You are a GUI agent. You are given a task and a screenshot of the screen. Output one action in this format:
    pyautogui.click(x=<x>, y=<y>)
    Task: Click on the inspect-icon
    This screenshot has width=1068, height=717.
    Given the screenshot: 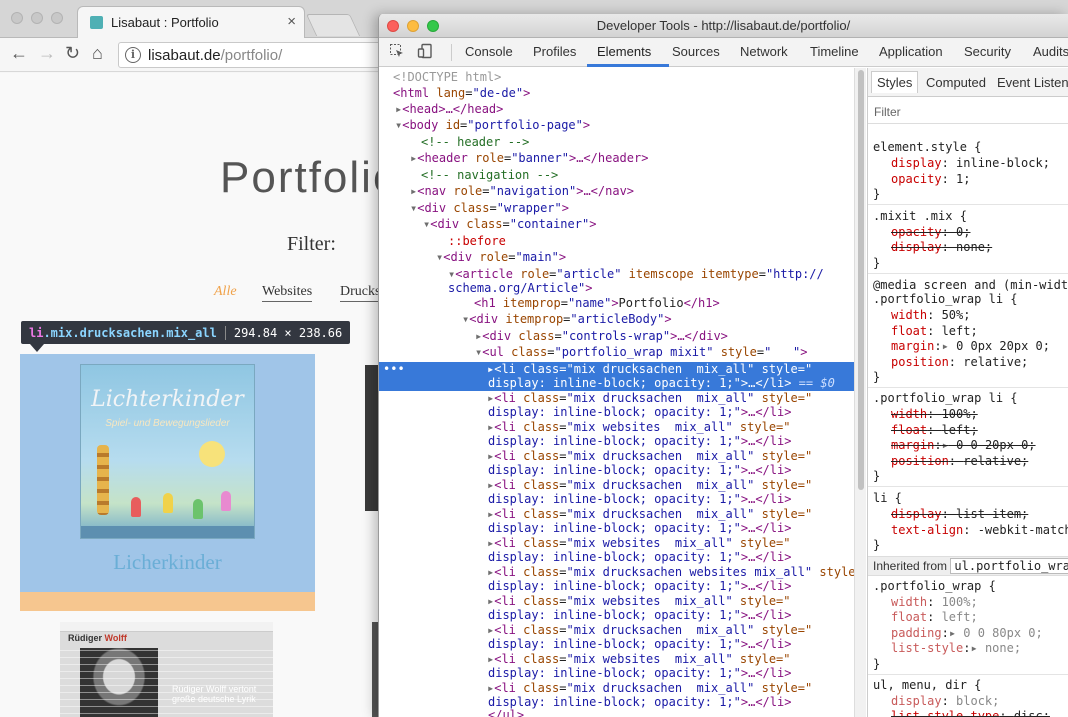 What is the action you would take?
    pyautogui.click(x=398, y=52)
    